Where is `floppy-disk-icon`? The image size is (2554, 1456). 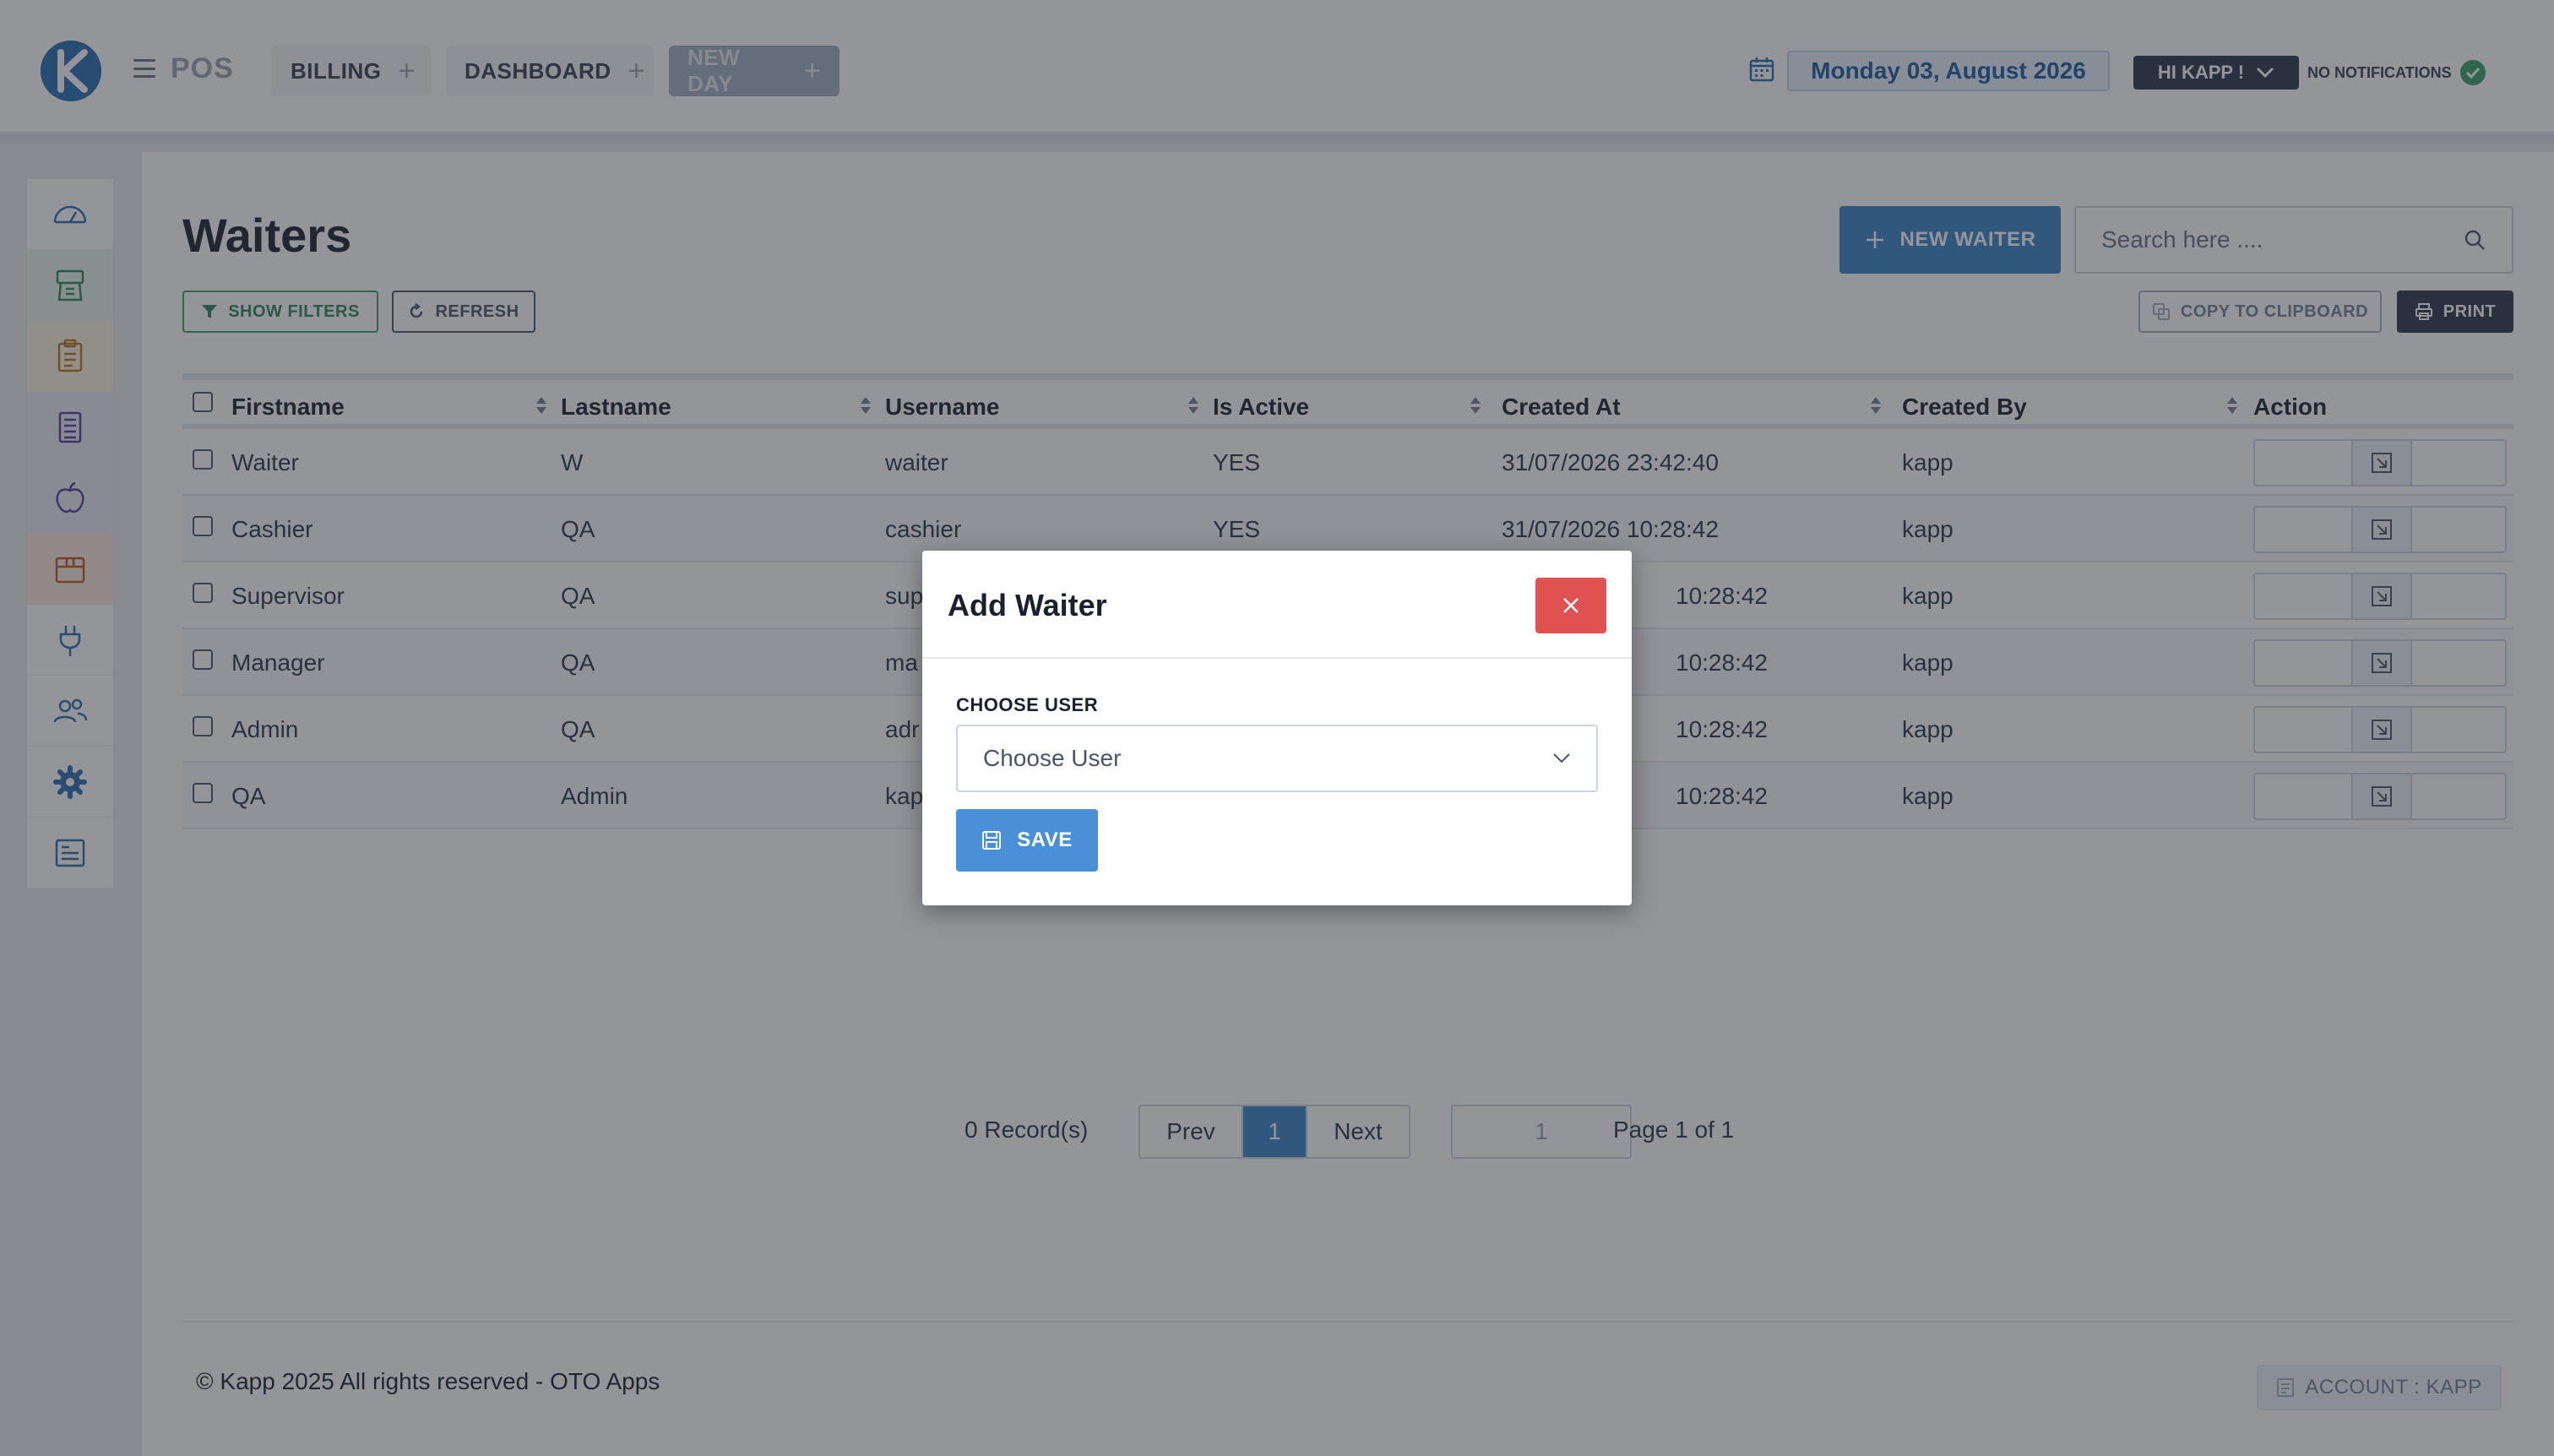
floppy-disk-icon is located at coordinates (992, 841).